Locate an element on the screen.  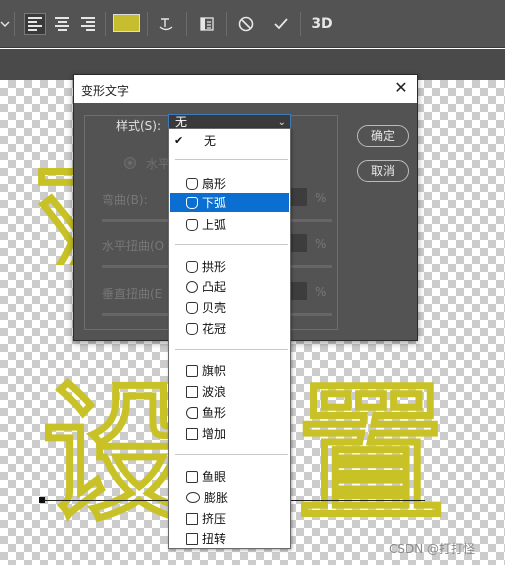
style-option-lower-arc: 下弧 is located at coordinates (229, 202).